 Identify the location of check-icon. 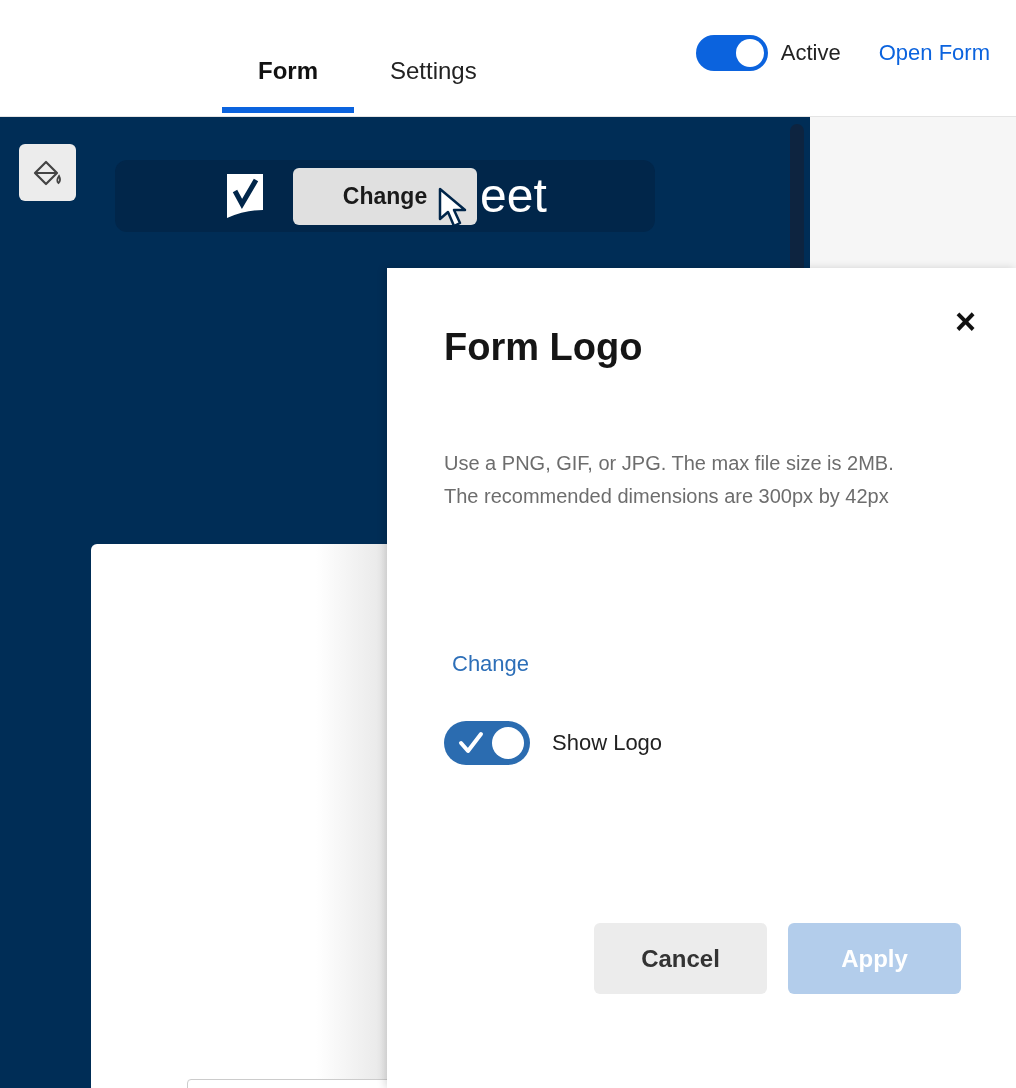
(471, 743).